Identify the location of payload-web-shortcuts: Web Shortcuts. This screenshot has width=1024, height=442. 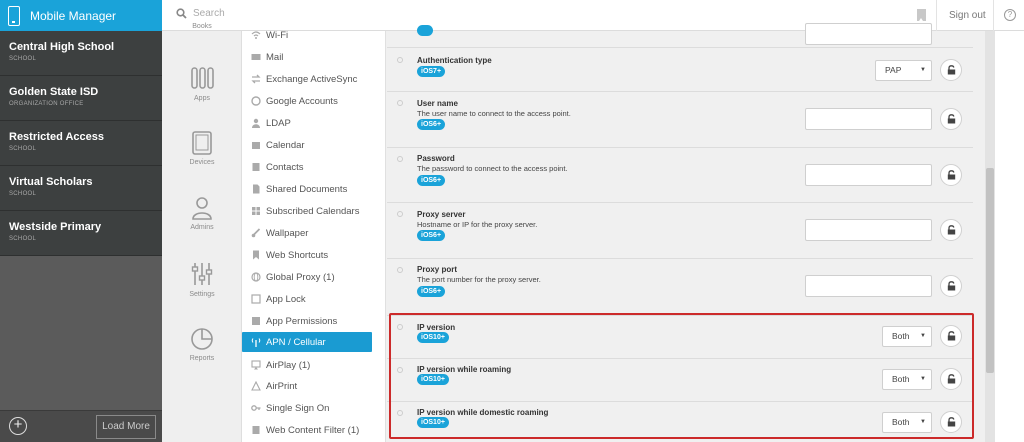
(314, 255).